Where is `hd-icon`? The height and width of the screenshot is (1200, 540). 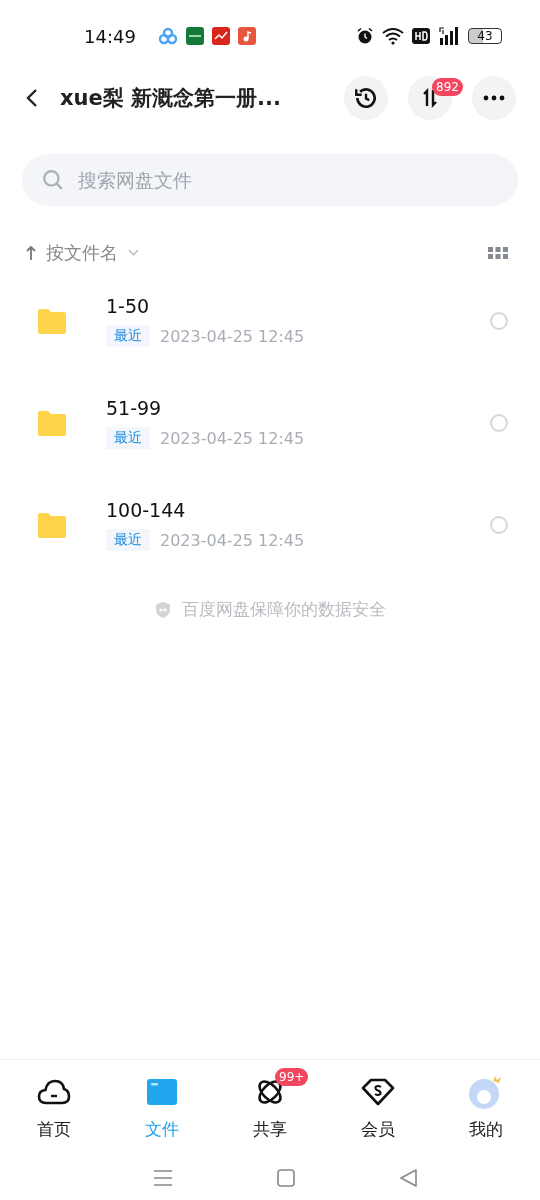
hd-icon is located at coordinates (421, 36).